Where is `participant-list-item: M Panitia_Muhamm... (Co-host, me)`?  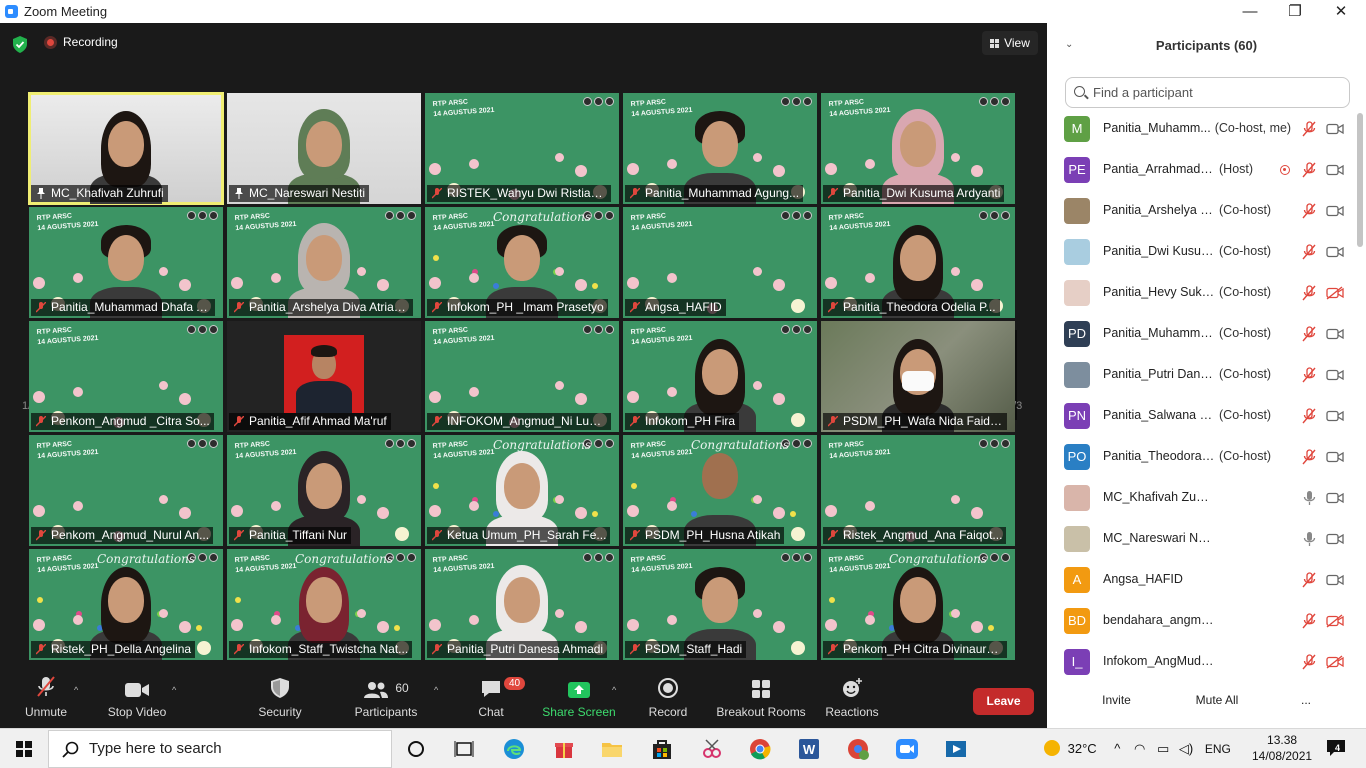
participant-list-item: M Panitia_Muhamm... (Co-host, me) is located at coordinates (1199, 129).